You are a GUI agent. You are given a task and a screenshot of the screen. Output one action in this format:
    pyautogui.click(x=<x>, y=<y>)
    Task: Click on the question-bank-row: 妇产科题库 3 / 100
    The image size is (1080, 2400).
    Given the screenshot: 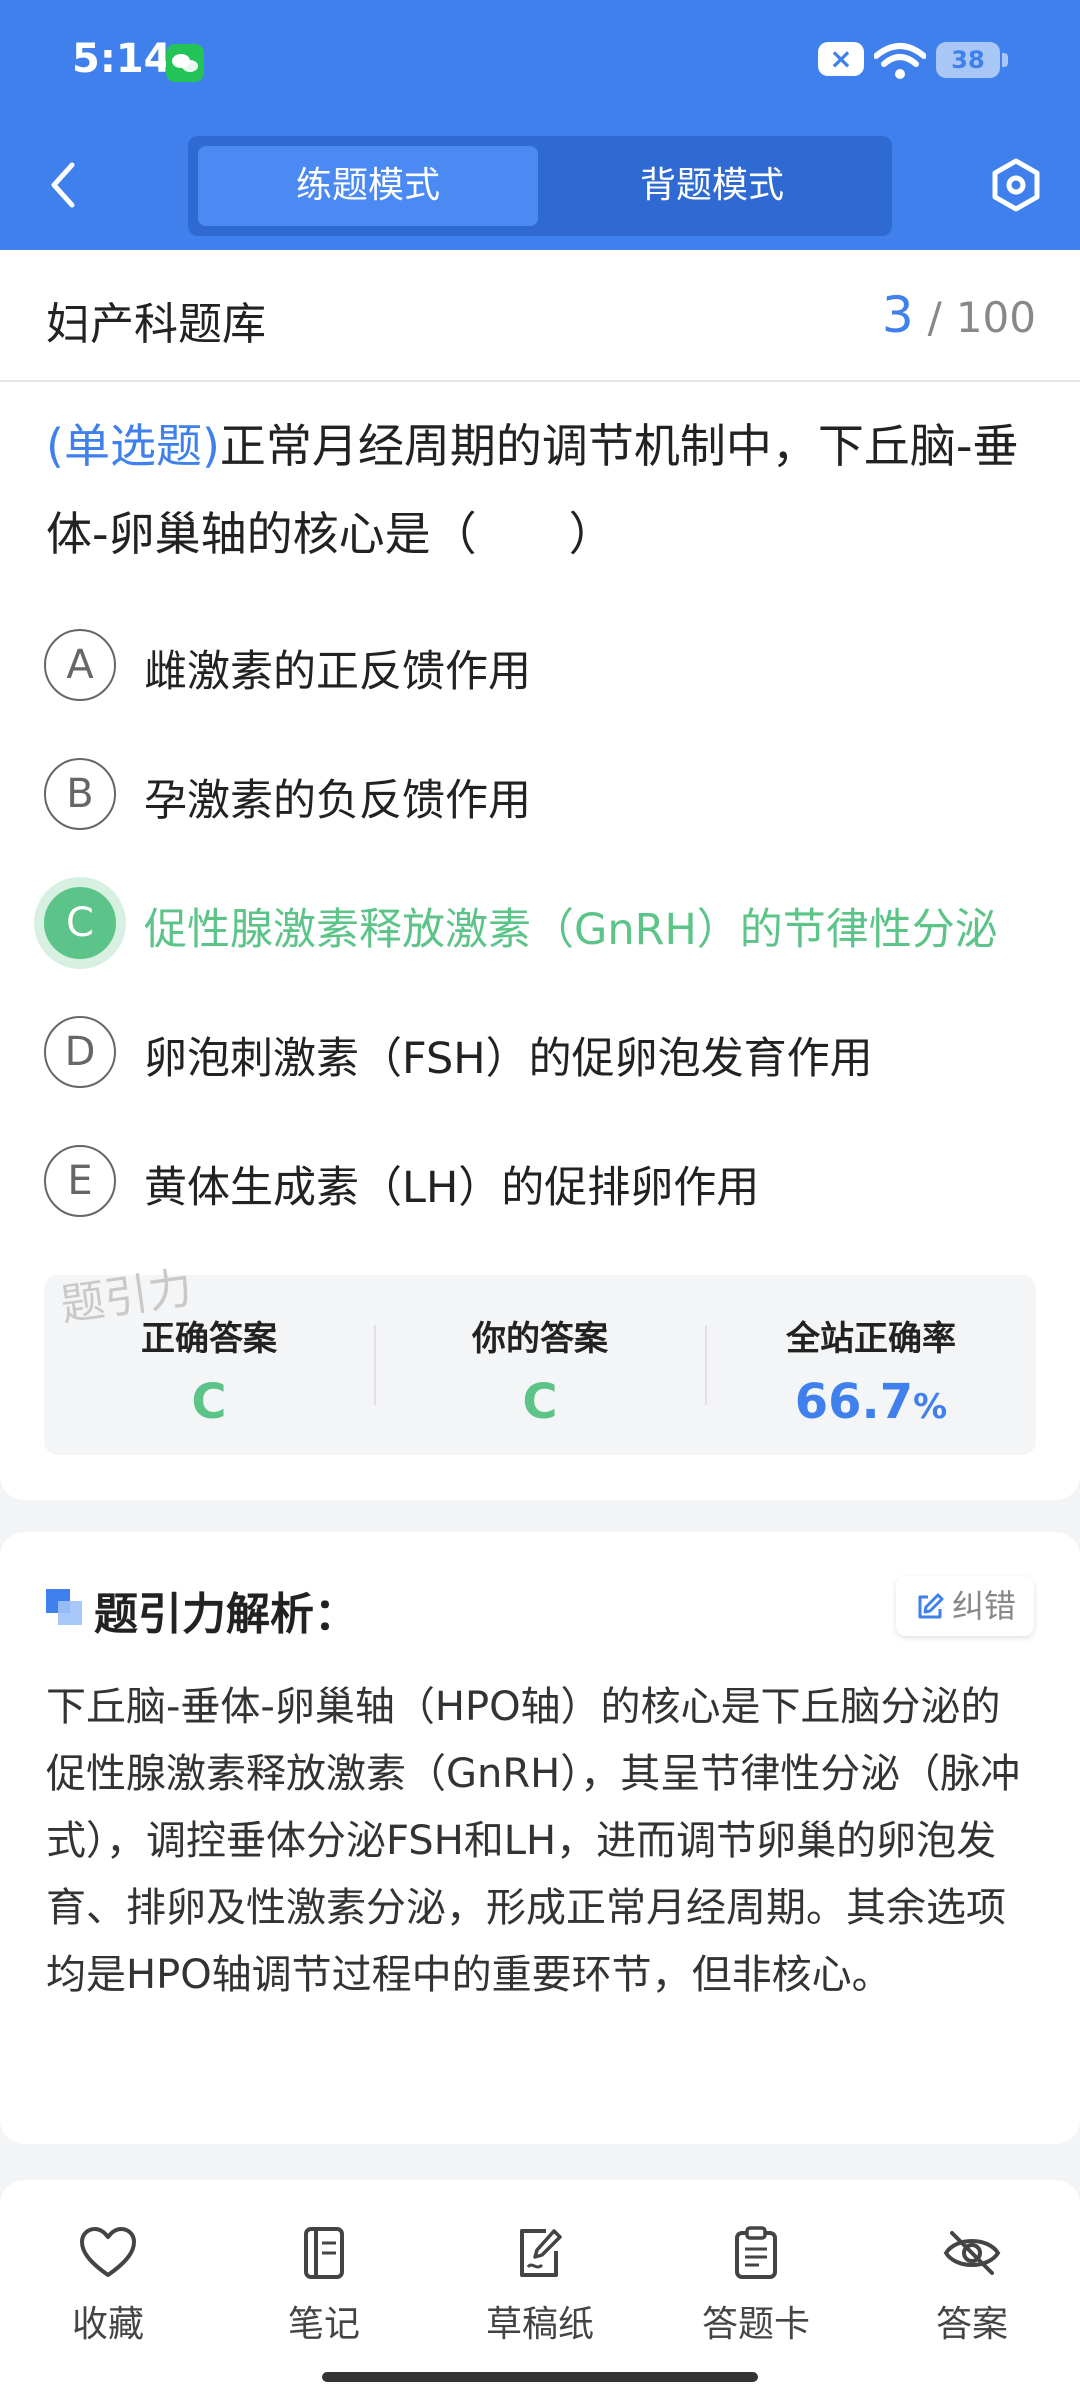 What is the action you would take?
    pyautogui.click(x=540, y=316)
    